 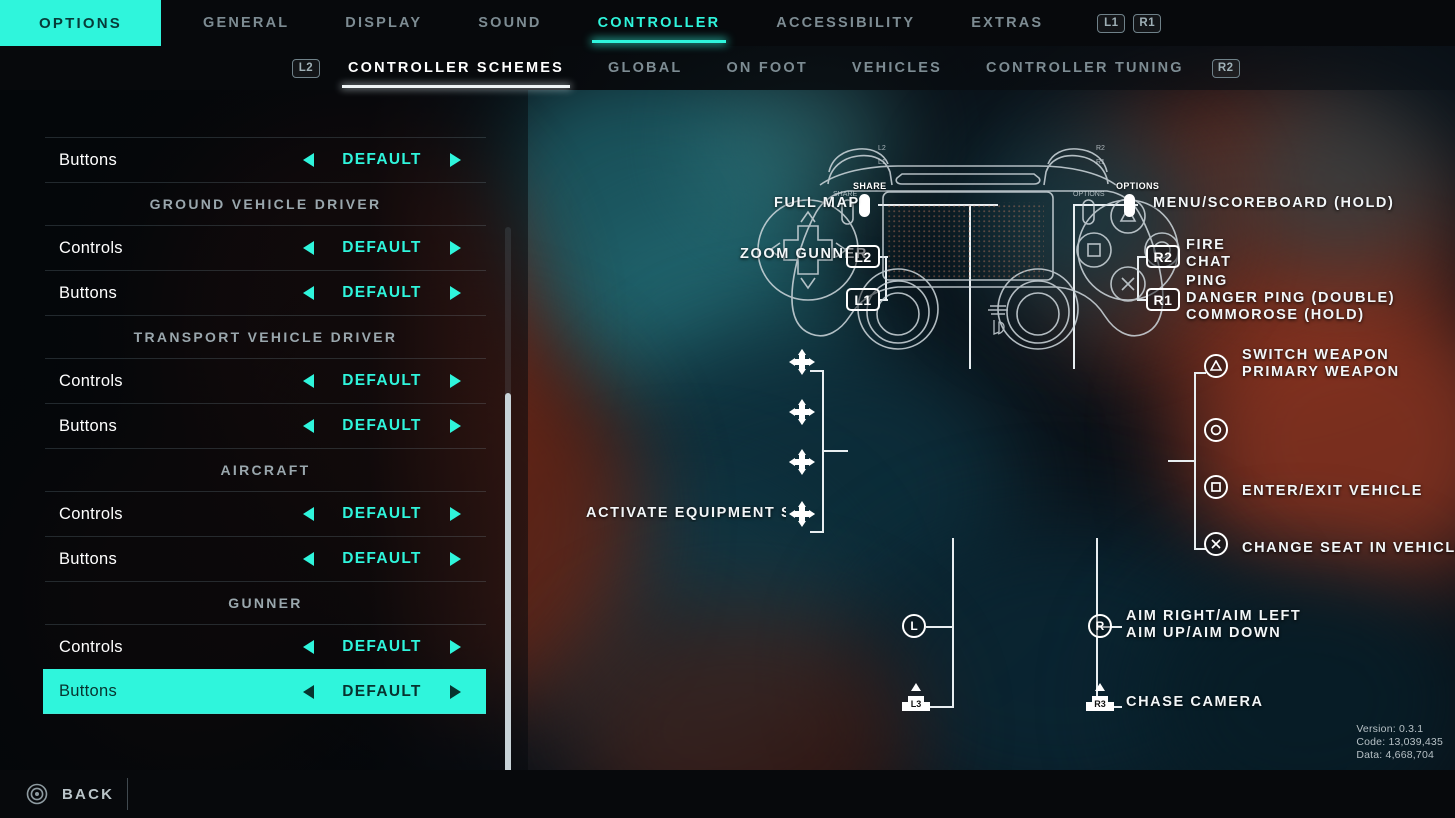 What do you see at coordinates (1007, 23) in the screenshot?
I see `tab-extras: EXTRAS` at bounding box center [1007, 23].